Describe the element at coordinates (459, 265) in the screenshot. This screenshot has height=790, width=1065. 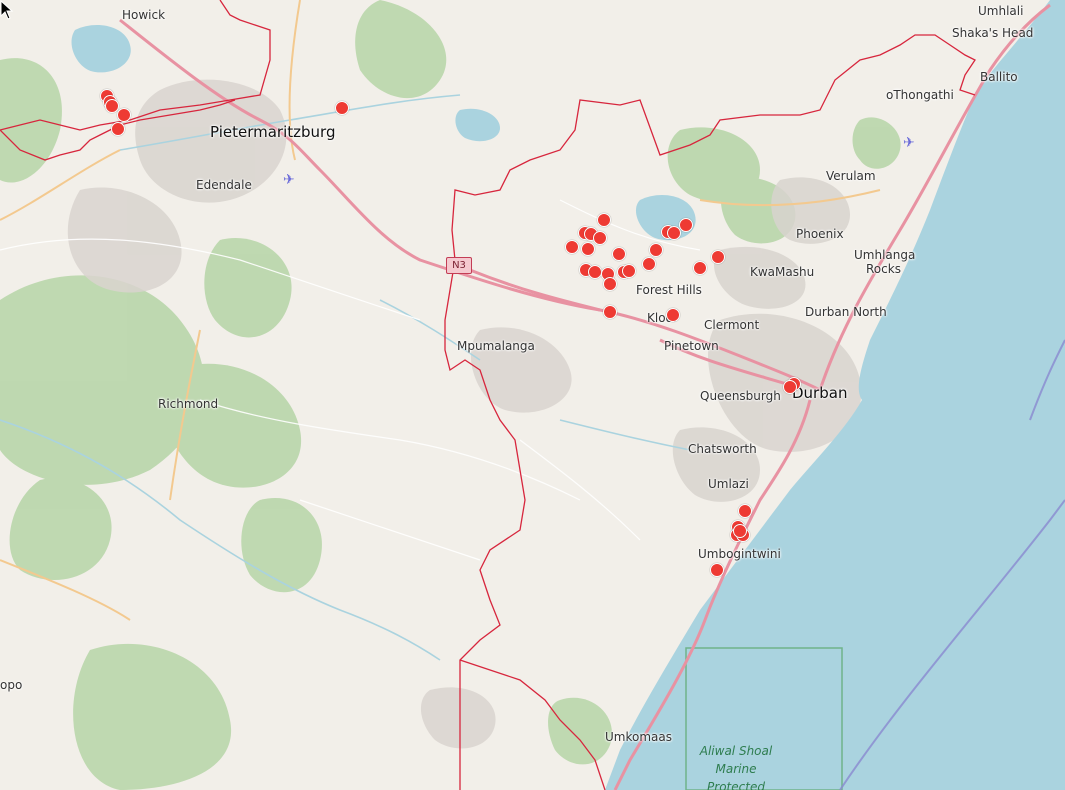
I see `n3-road-shield: N3` at that location.